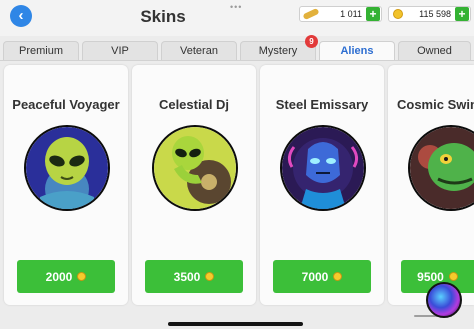  Describe the element at coordinates (311, 41) in the screenshot. I see `notification-badge: 9` at that location.